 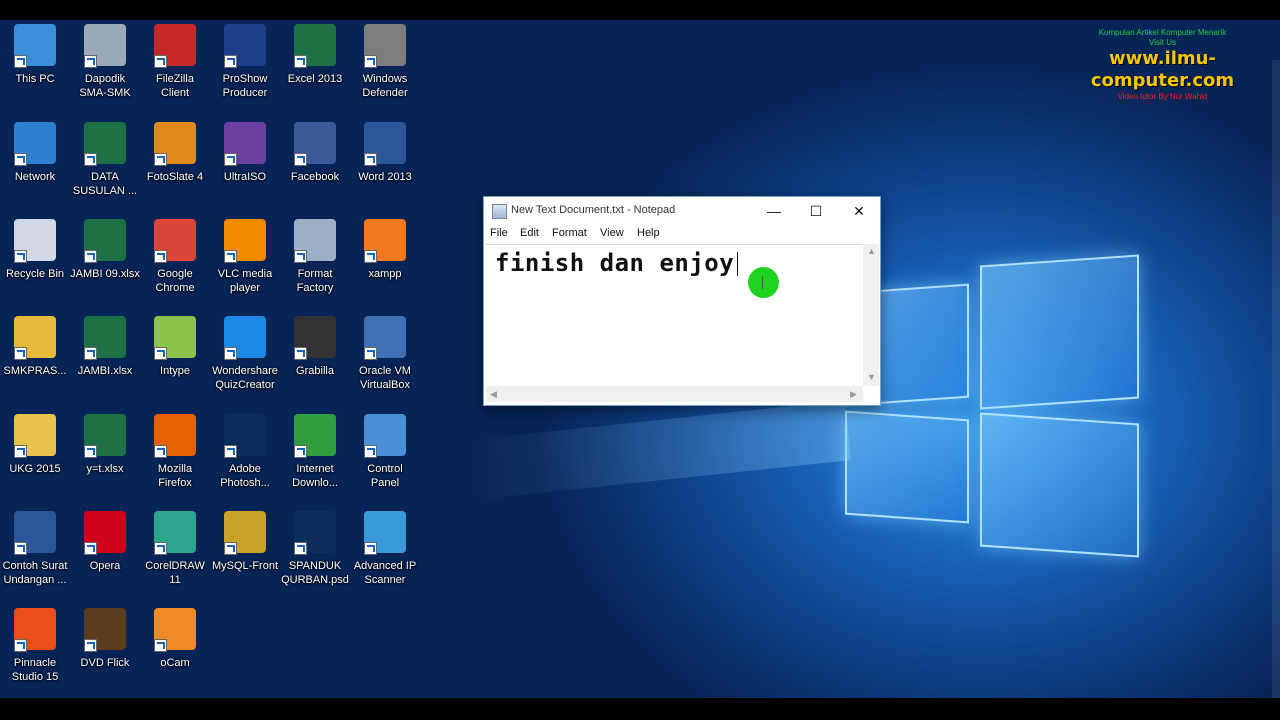 What do you see at coordinates (774, 211) in the screenshot?
I see `minimize-button: —` at bounding box center [774, 211].